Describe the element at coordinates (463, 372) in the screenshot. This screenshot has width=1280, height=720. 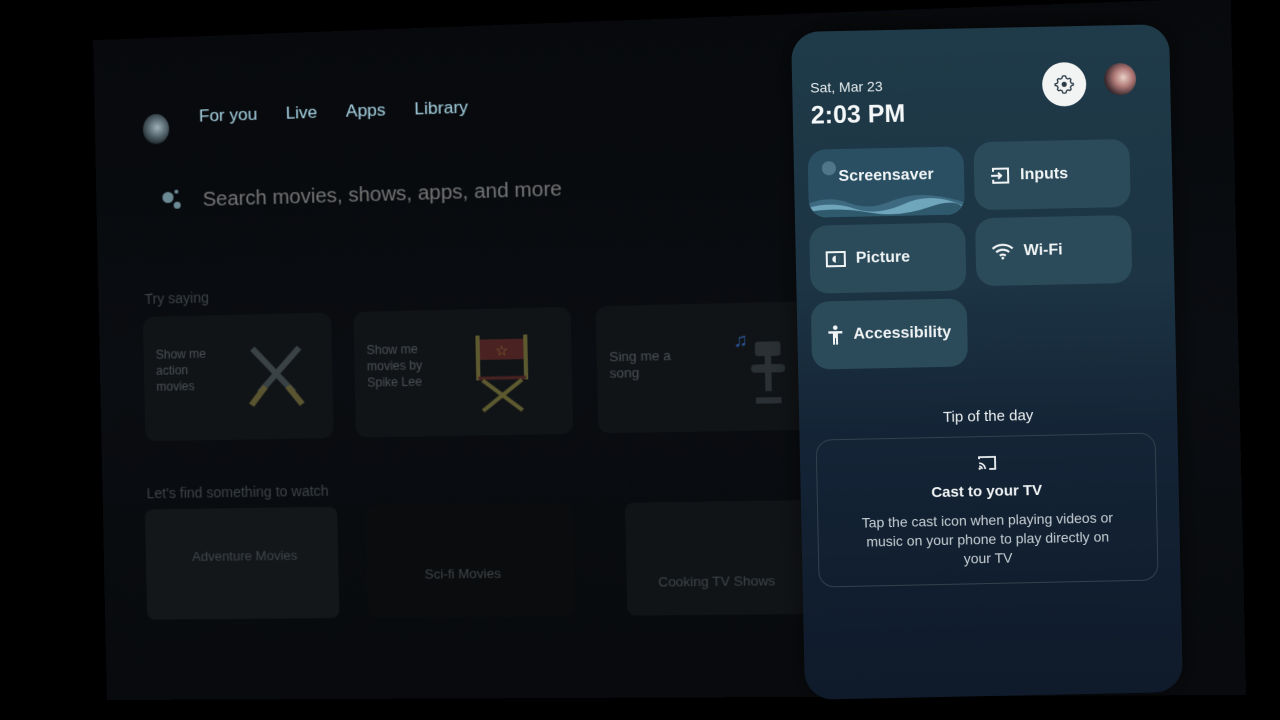
I see `try-card-spike-lee: Show me movies by Spike Lee ☆` at that location.